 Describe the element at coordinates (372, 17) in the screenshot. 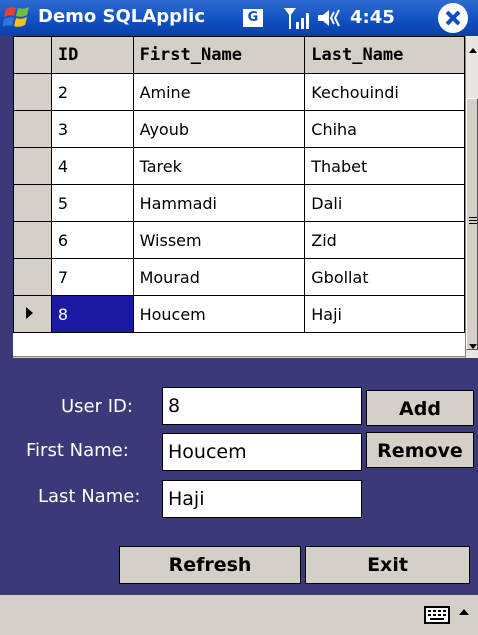

I see `clock-time: 4:45` at that location.